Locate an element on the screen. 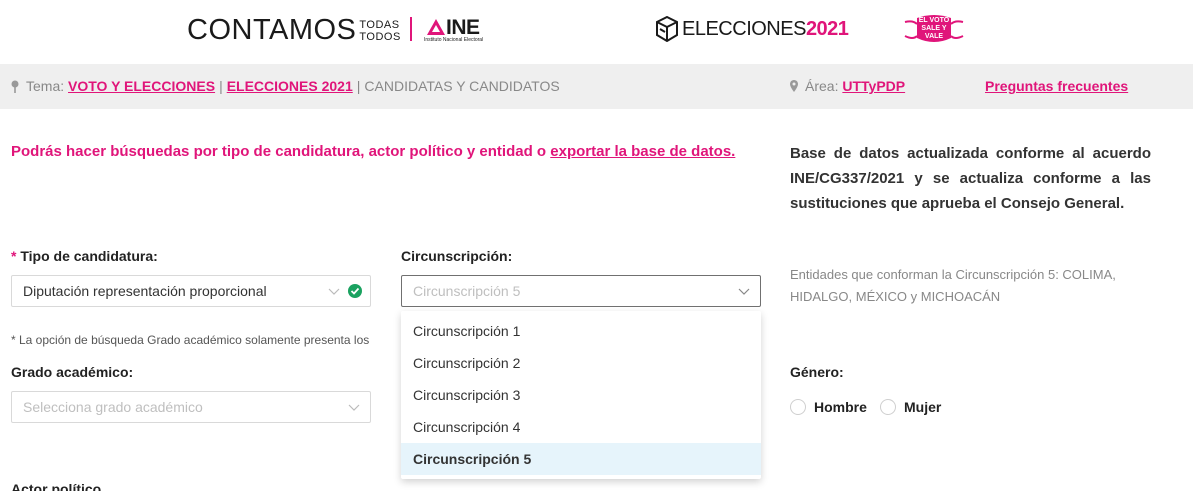  contamos-small-1: TODAS is located at coordinates (379, 24).